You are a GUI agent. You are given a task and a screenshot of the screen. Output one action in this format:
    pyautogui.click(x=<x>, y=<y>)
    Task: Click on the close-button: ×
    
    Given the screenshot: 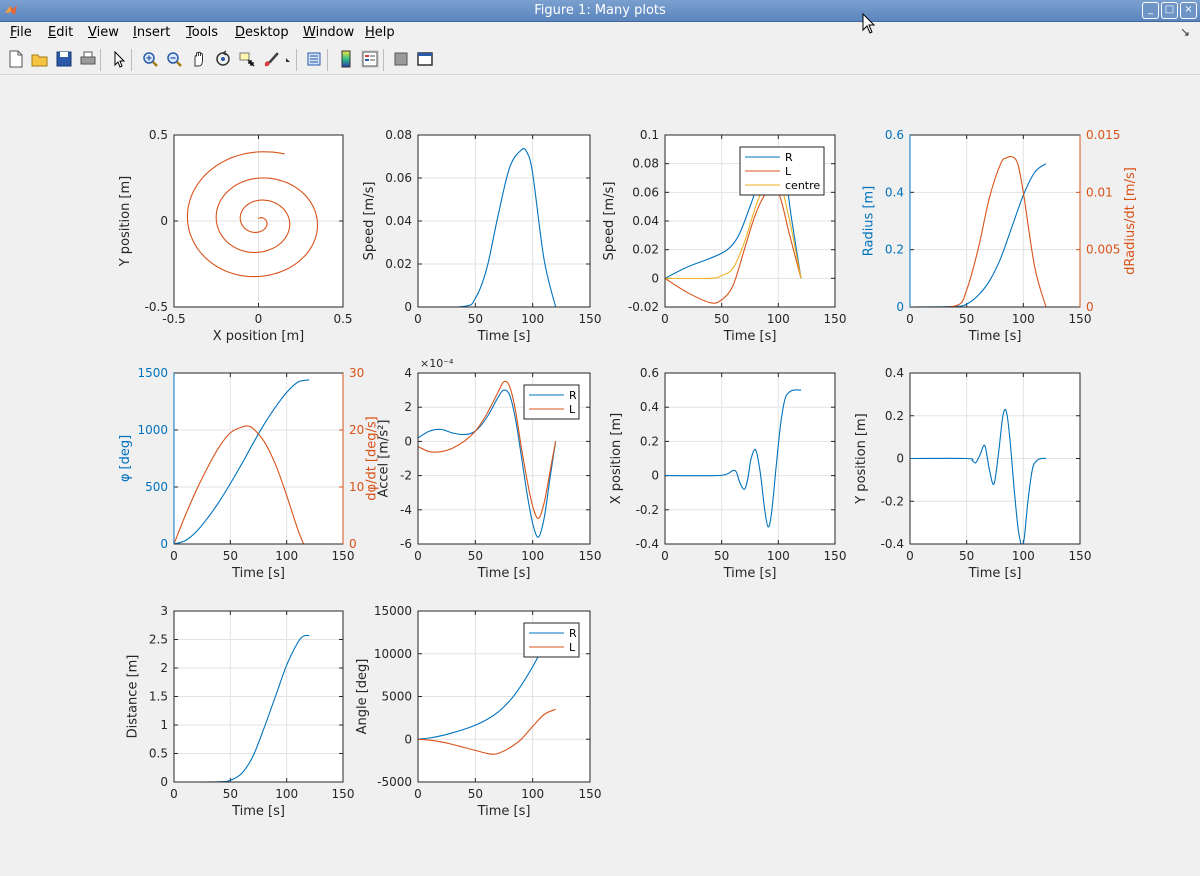 What is the action you would take?
    pyautogui.click(x=1188, y=10)
    